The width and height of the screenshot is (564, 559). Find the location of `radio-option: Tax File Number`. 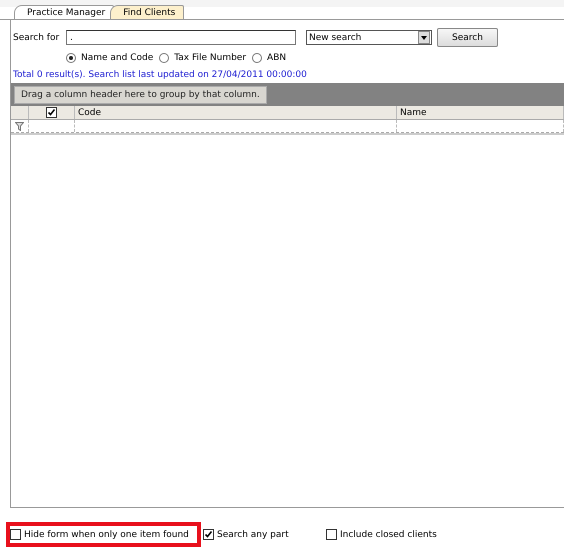

radio-option: Tax File Number is located at coordinates (202, 58).